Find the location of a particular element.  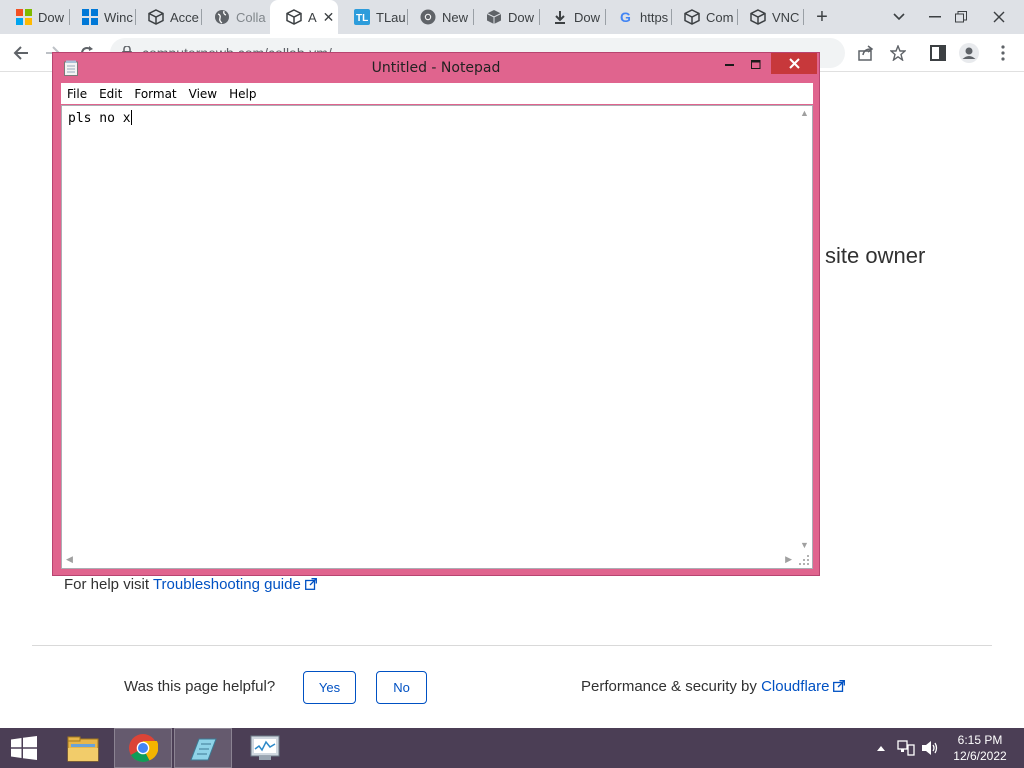

feedback-no-button: No is located at coordinates (401, 687).